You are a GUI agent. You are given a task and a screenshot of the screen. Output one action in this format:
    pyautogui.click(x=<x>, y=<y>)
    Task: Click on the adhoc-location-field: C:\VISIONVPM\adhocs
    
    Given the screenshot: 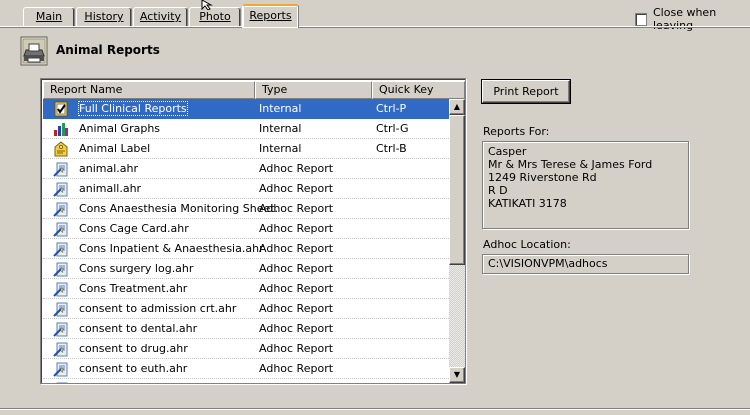 What is the action you would take?
    pyautogui.click(x=585, y=264)
    